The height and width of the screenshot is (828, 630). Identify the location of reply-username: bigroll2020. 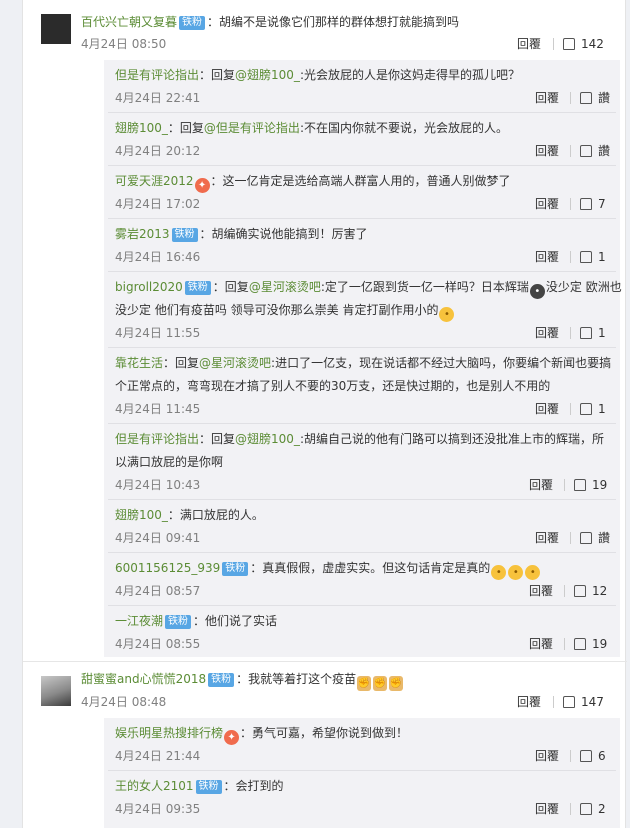
(149, 287).